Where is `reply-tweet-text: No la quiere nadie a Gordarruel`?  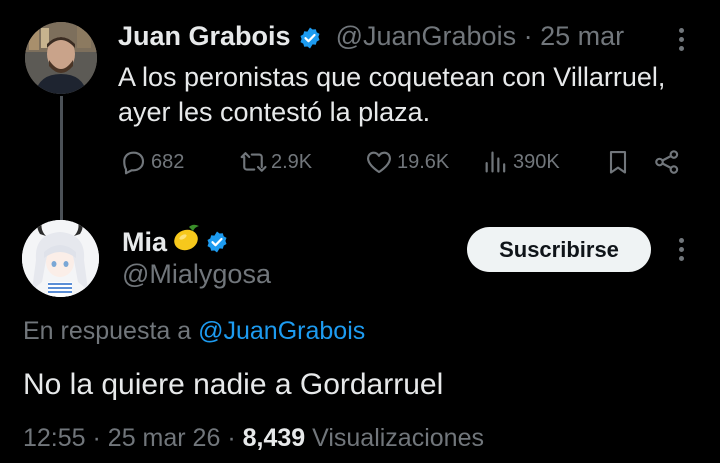 reply-tweet-text: No la quiere nadie a Gordarruel is located at coordinates (233, 384).